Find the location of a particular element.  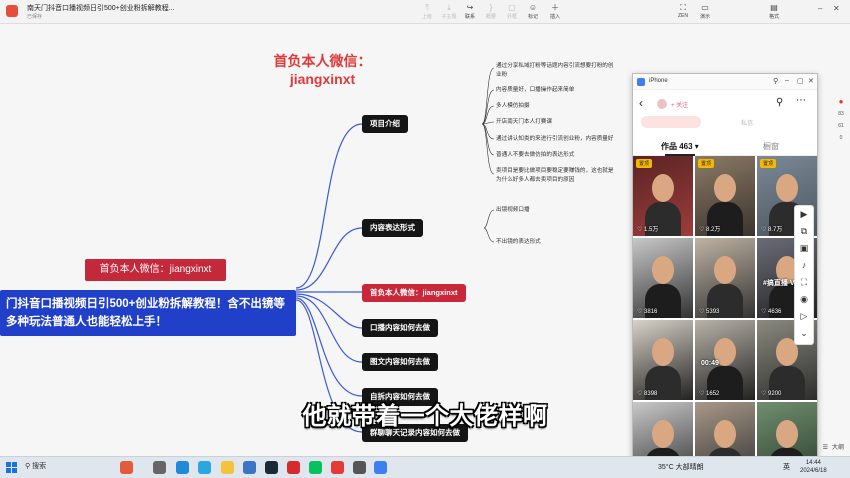

weather-widget: 35°C 大部晴朗 is located at coordinates (681, 467).